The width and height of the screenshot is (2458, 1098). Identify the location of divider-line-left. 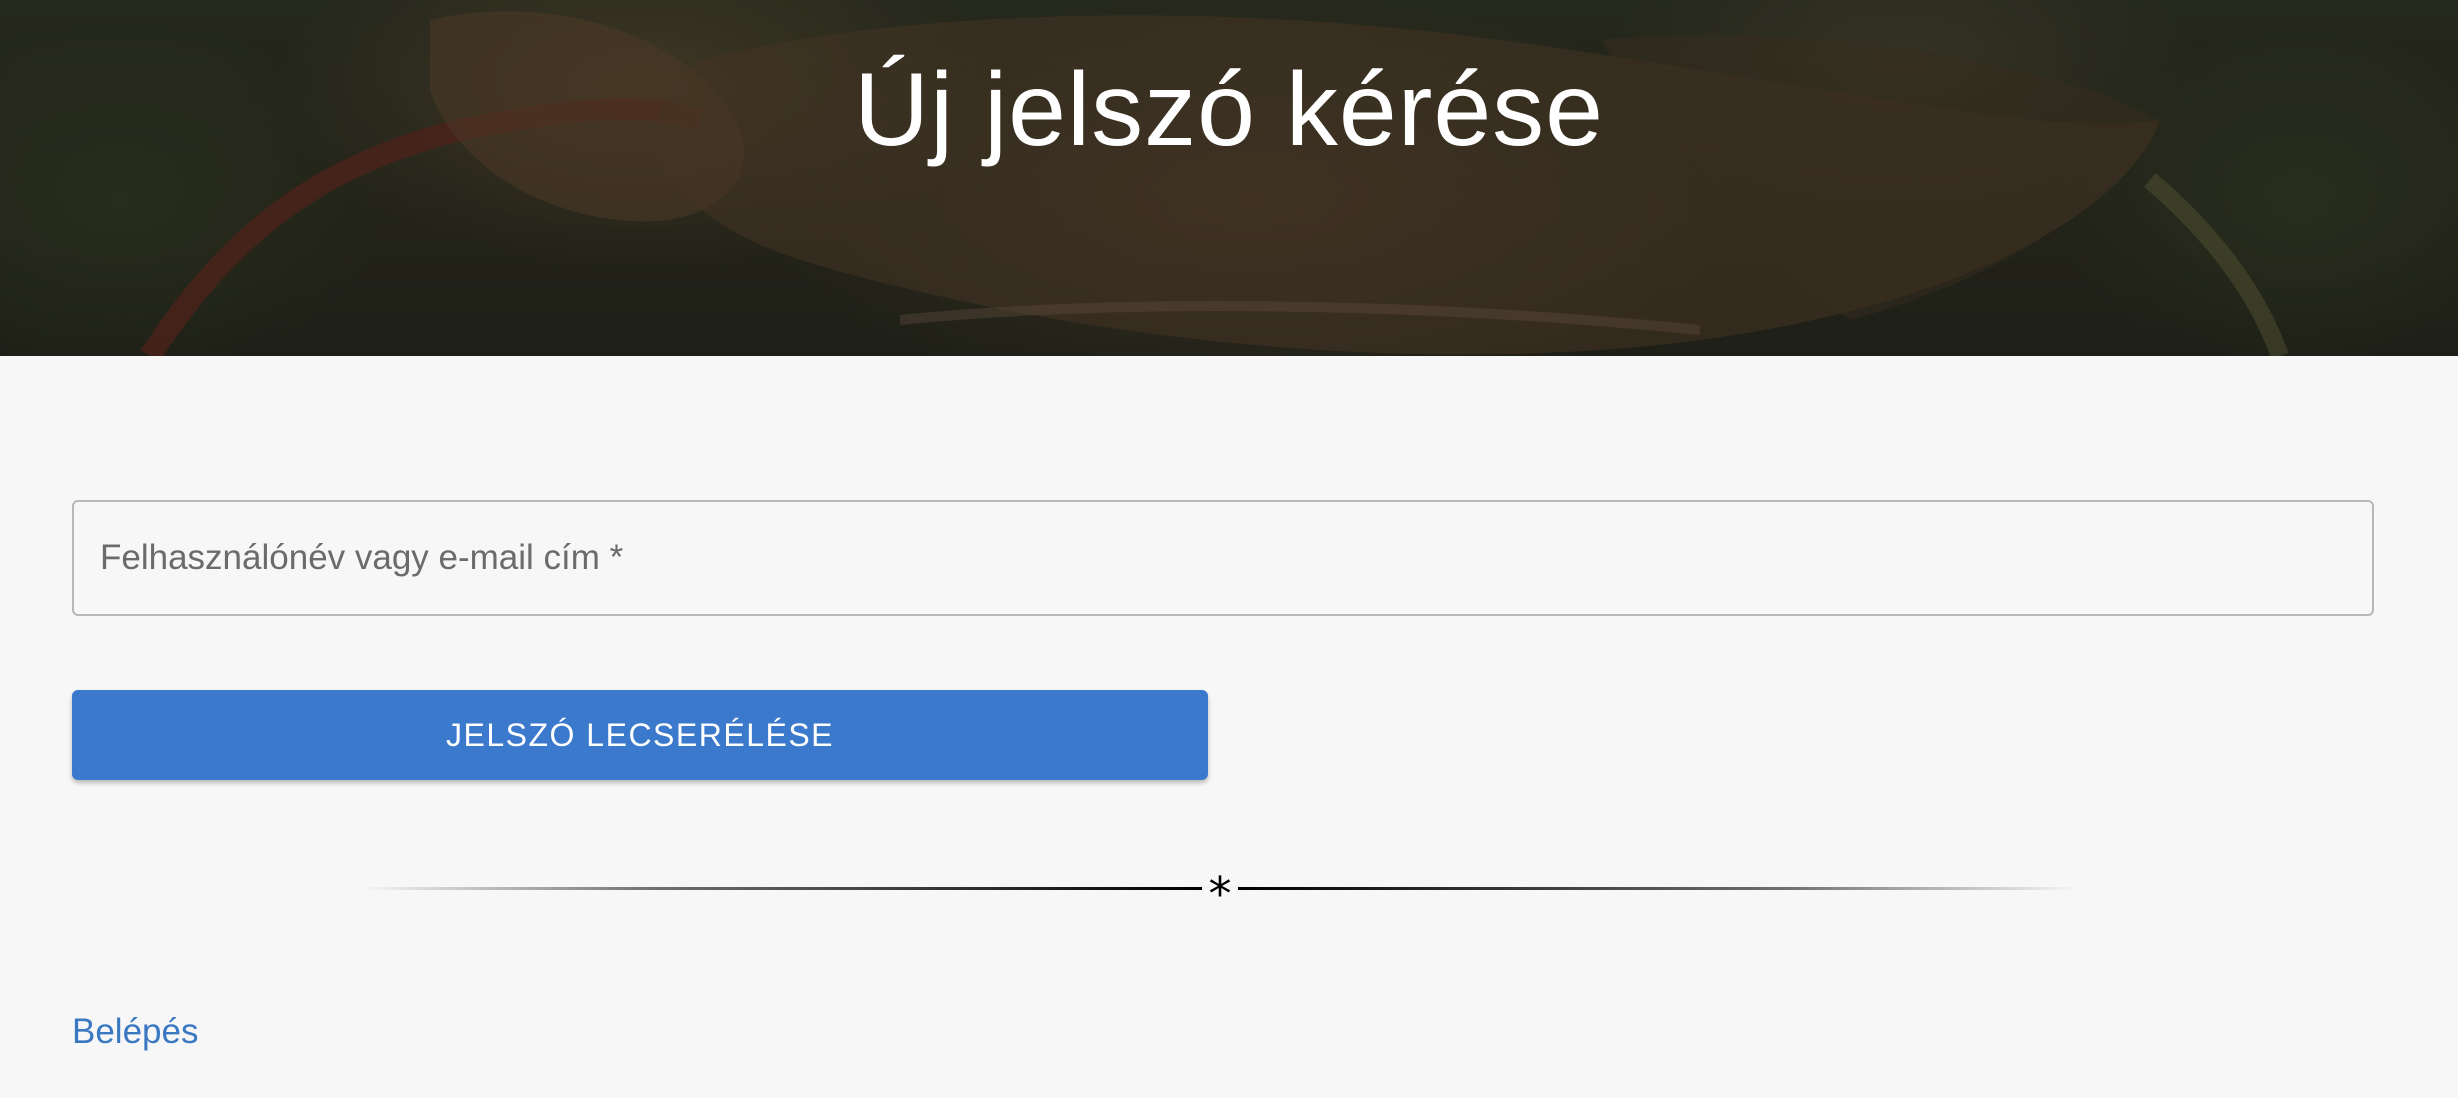
(781, 888).